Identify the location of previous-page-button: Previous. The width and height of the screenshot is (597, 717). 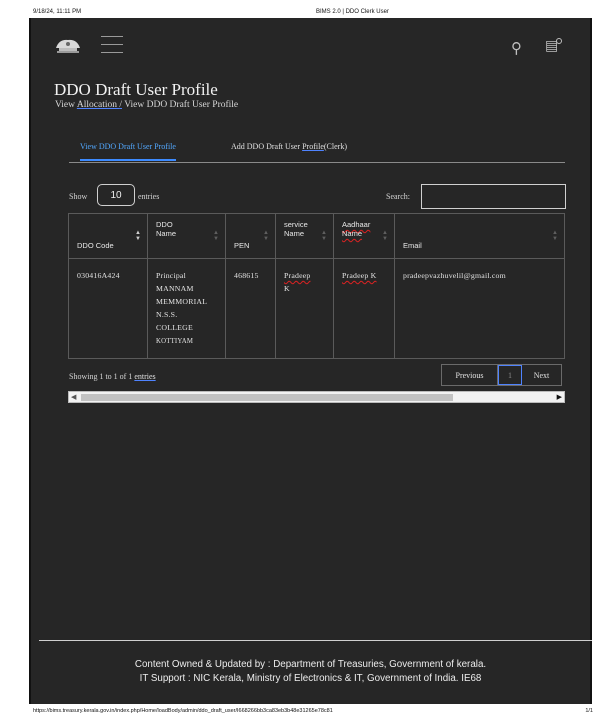
(470, 375).